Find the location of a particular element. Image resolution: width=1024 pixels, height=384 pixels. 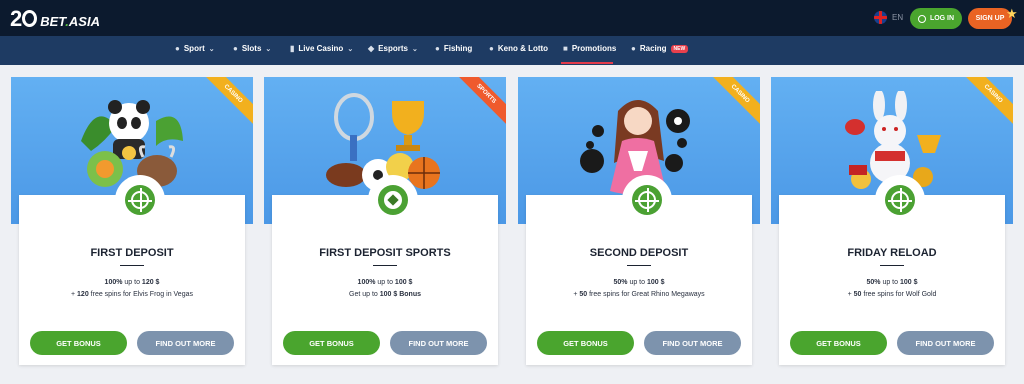

soccer-ball-icon is located at coordinates (393, 200).